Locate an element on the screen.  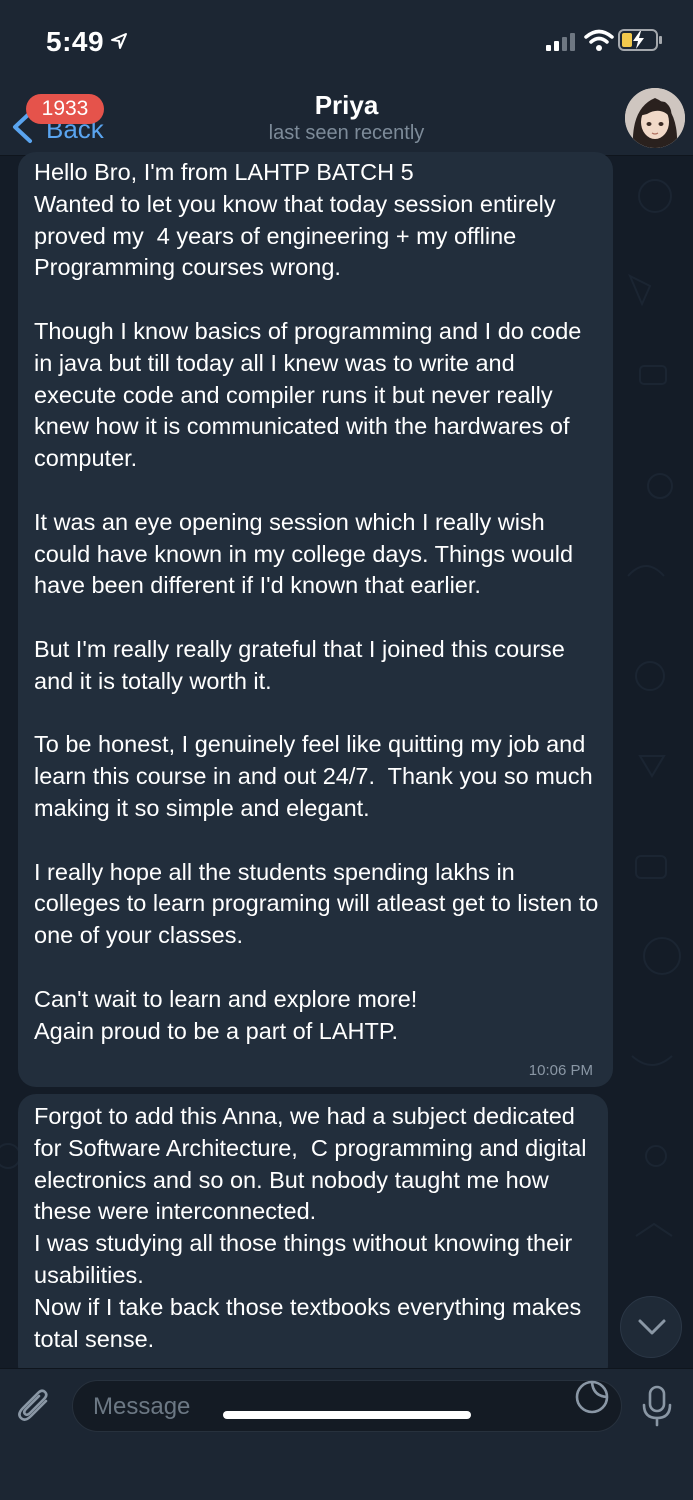
chat-header: Back 1933 Priya last seen recently is located at coordinates (346, 118).